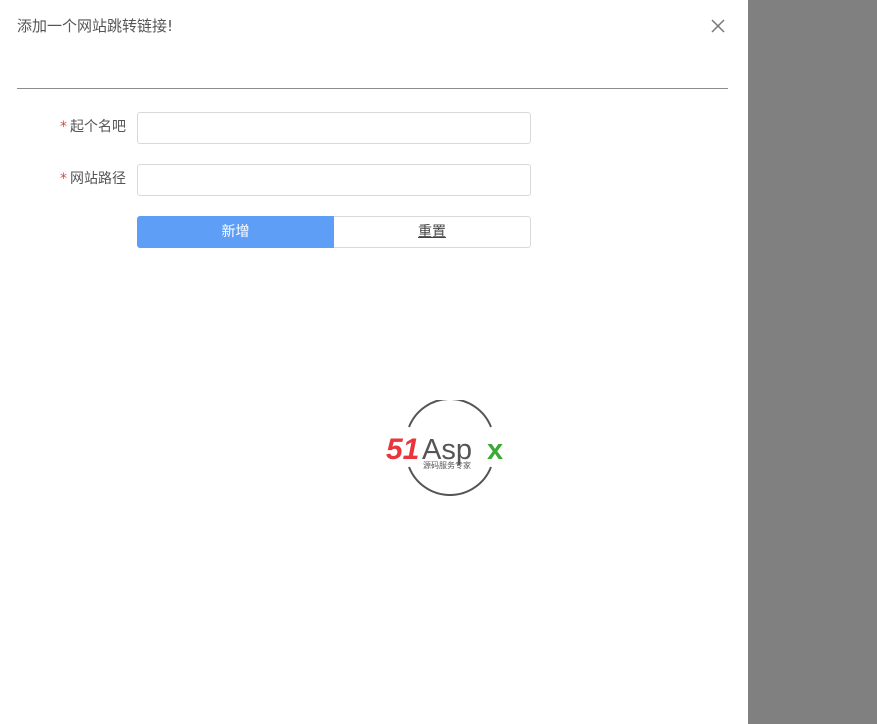 This screenshot has width=877, height=724. I want to click on form-row-name: * 起个名吧, so click(374, 128).